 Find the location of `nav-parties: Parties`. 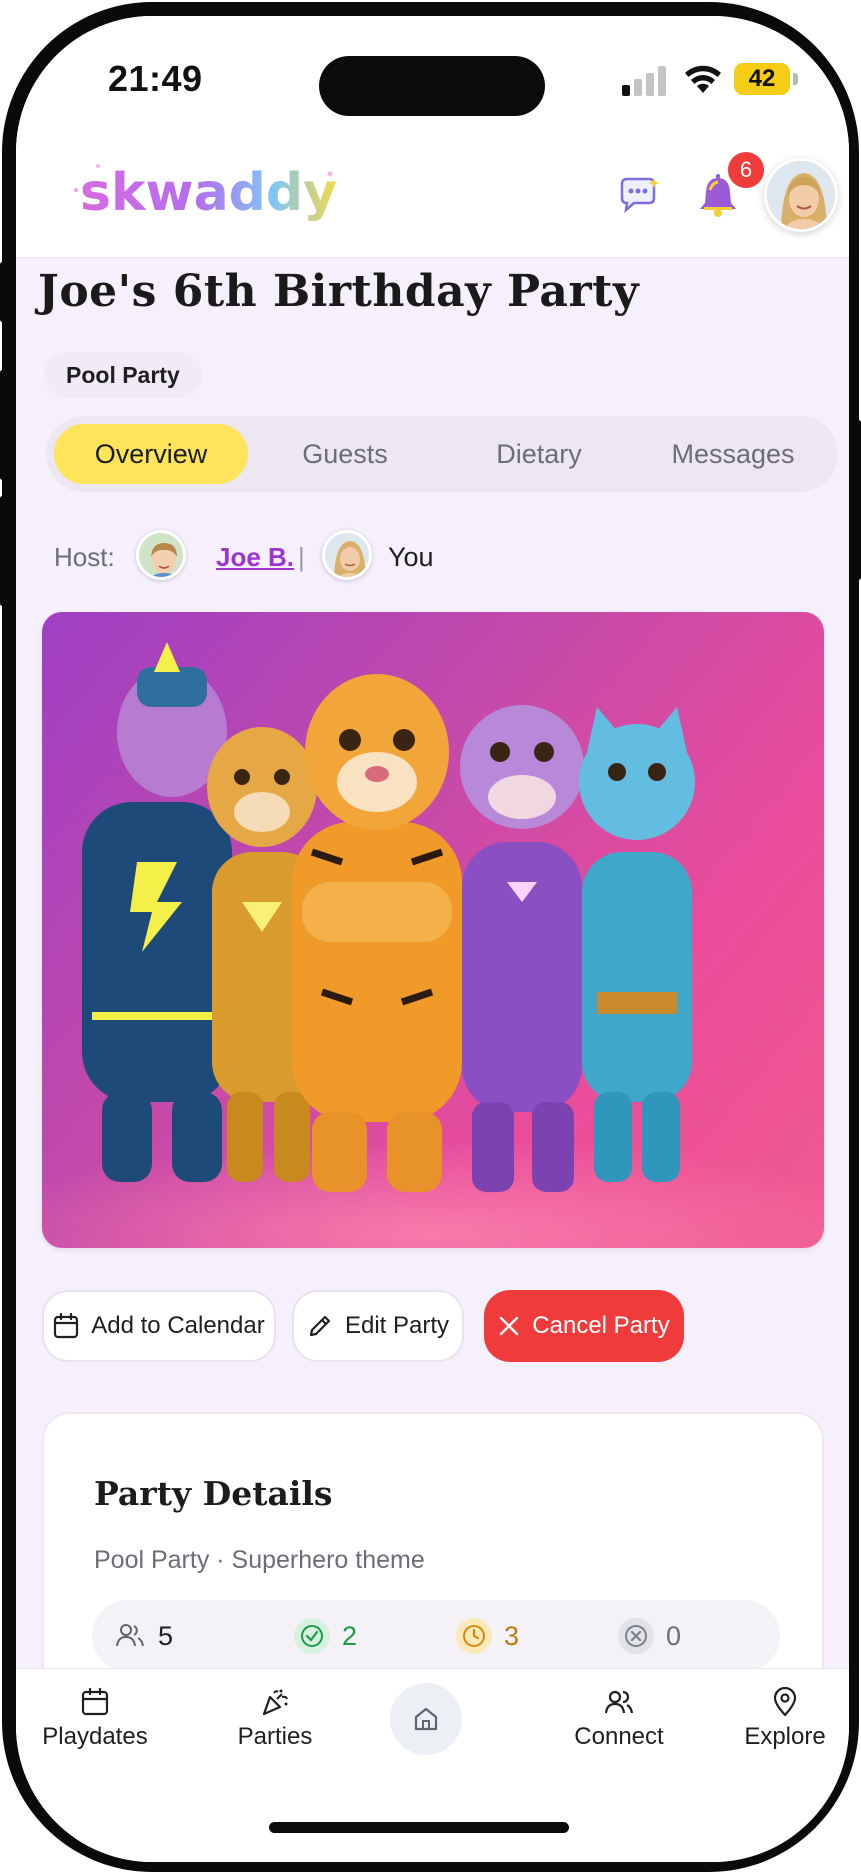

nav-parties: Parties is located at coordinates (275, 1722).